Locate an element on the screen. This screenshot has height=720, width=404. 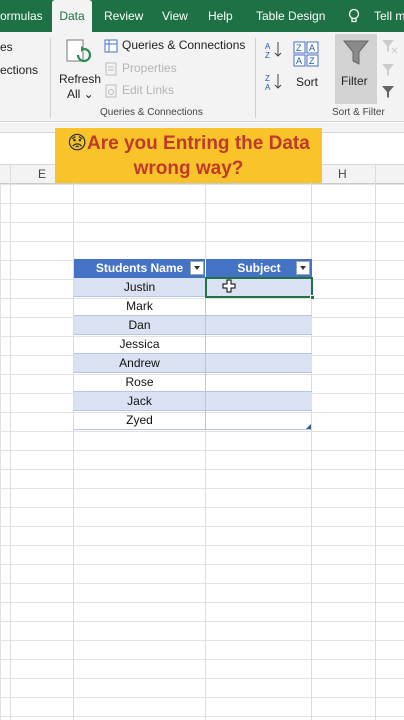
sort-ascending-button: AZ is located at coordinates (275, 50).